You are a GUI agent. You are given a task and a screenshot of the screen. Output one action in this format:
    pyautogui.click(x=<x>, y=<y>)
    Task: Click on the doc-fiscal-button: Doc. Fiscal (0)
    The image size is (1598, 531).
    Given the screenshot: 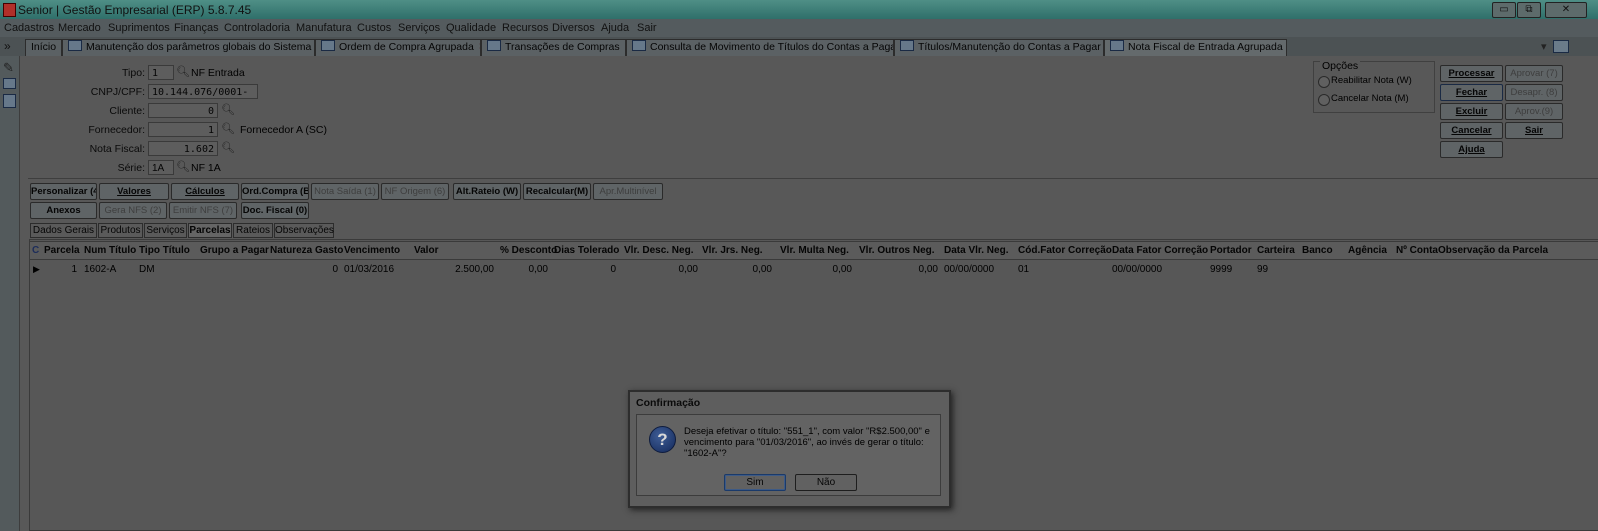 What is the action you would take?
    pyautogui.click(x=275, y=210)
    